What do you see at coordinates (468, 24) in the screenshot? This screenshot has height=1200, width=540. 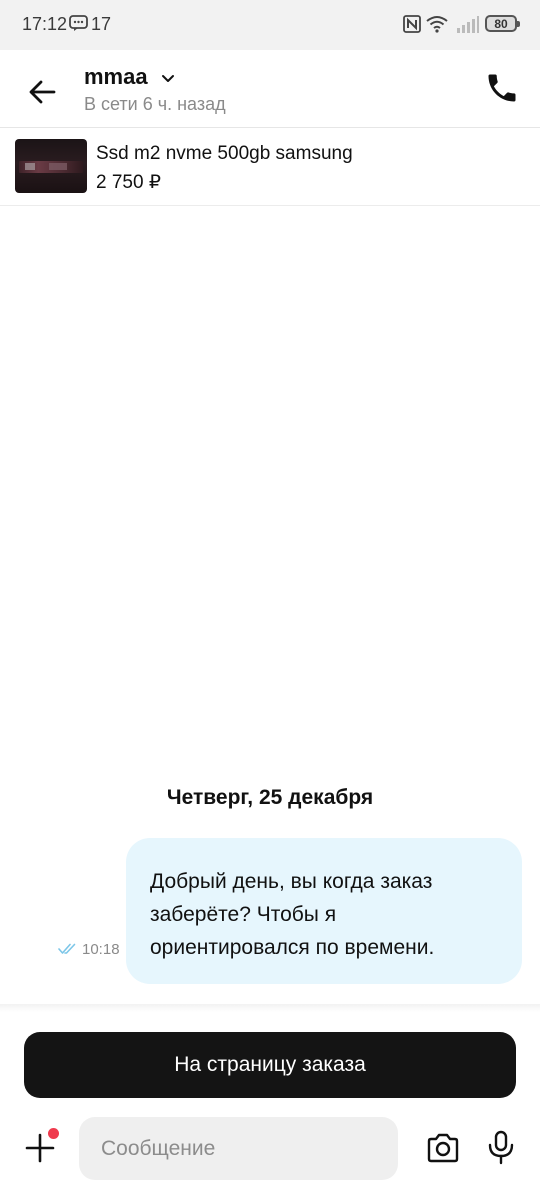 I see `signal-icon` at bounding box center [468, 24].